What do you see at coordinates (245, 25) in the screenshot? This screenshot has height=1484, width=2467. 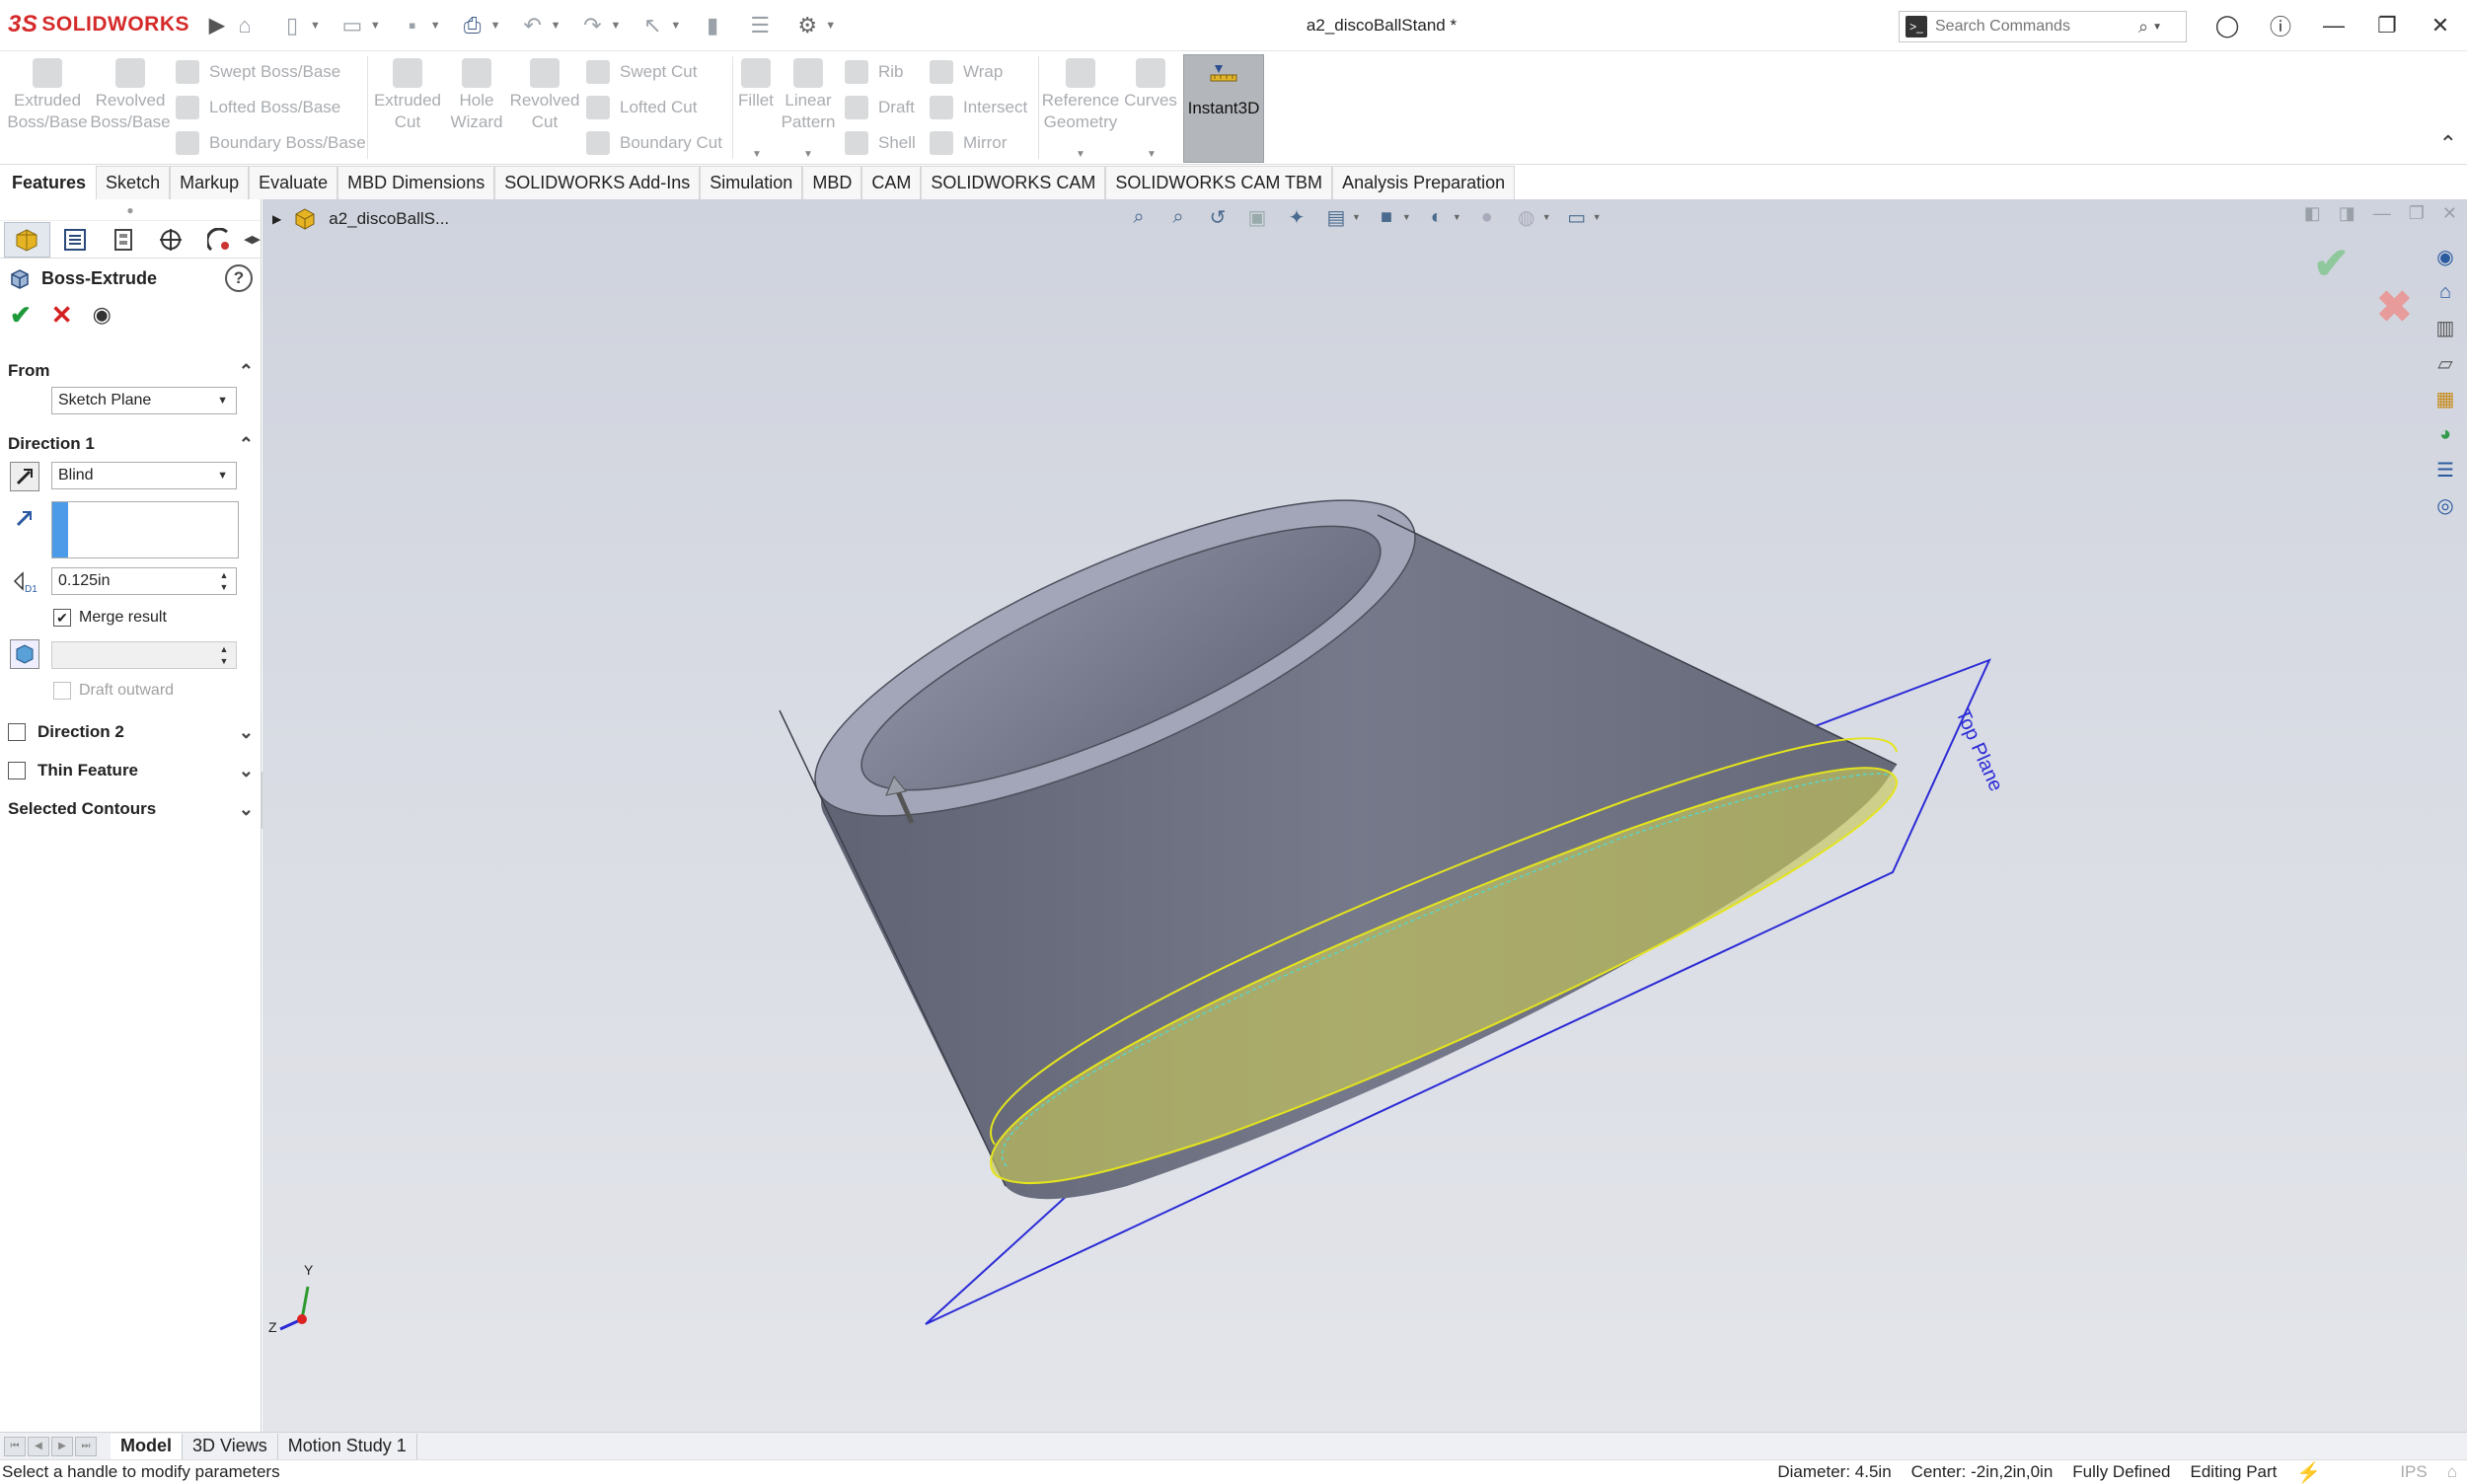 I see `home-icon: ⌂` at bounding box center [245, 25].